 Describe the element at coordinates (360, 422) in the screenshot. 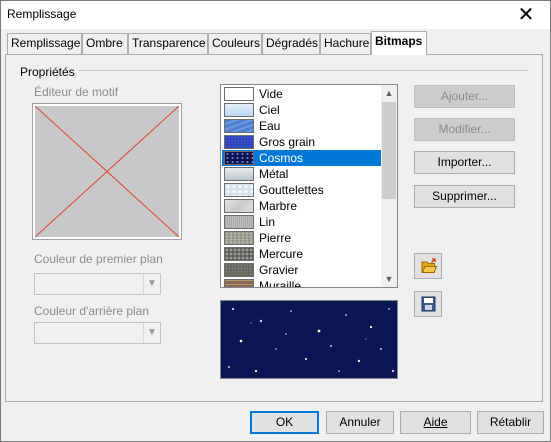

I see `cancel-button: Annuler` at that location.